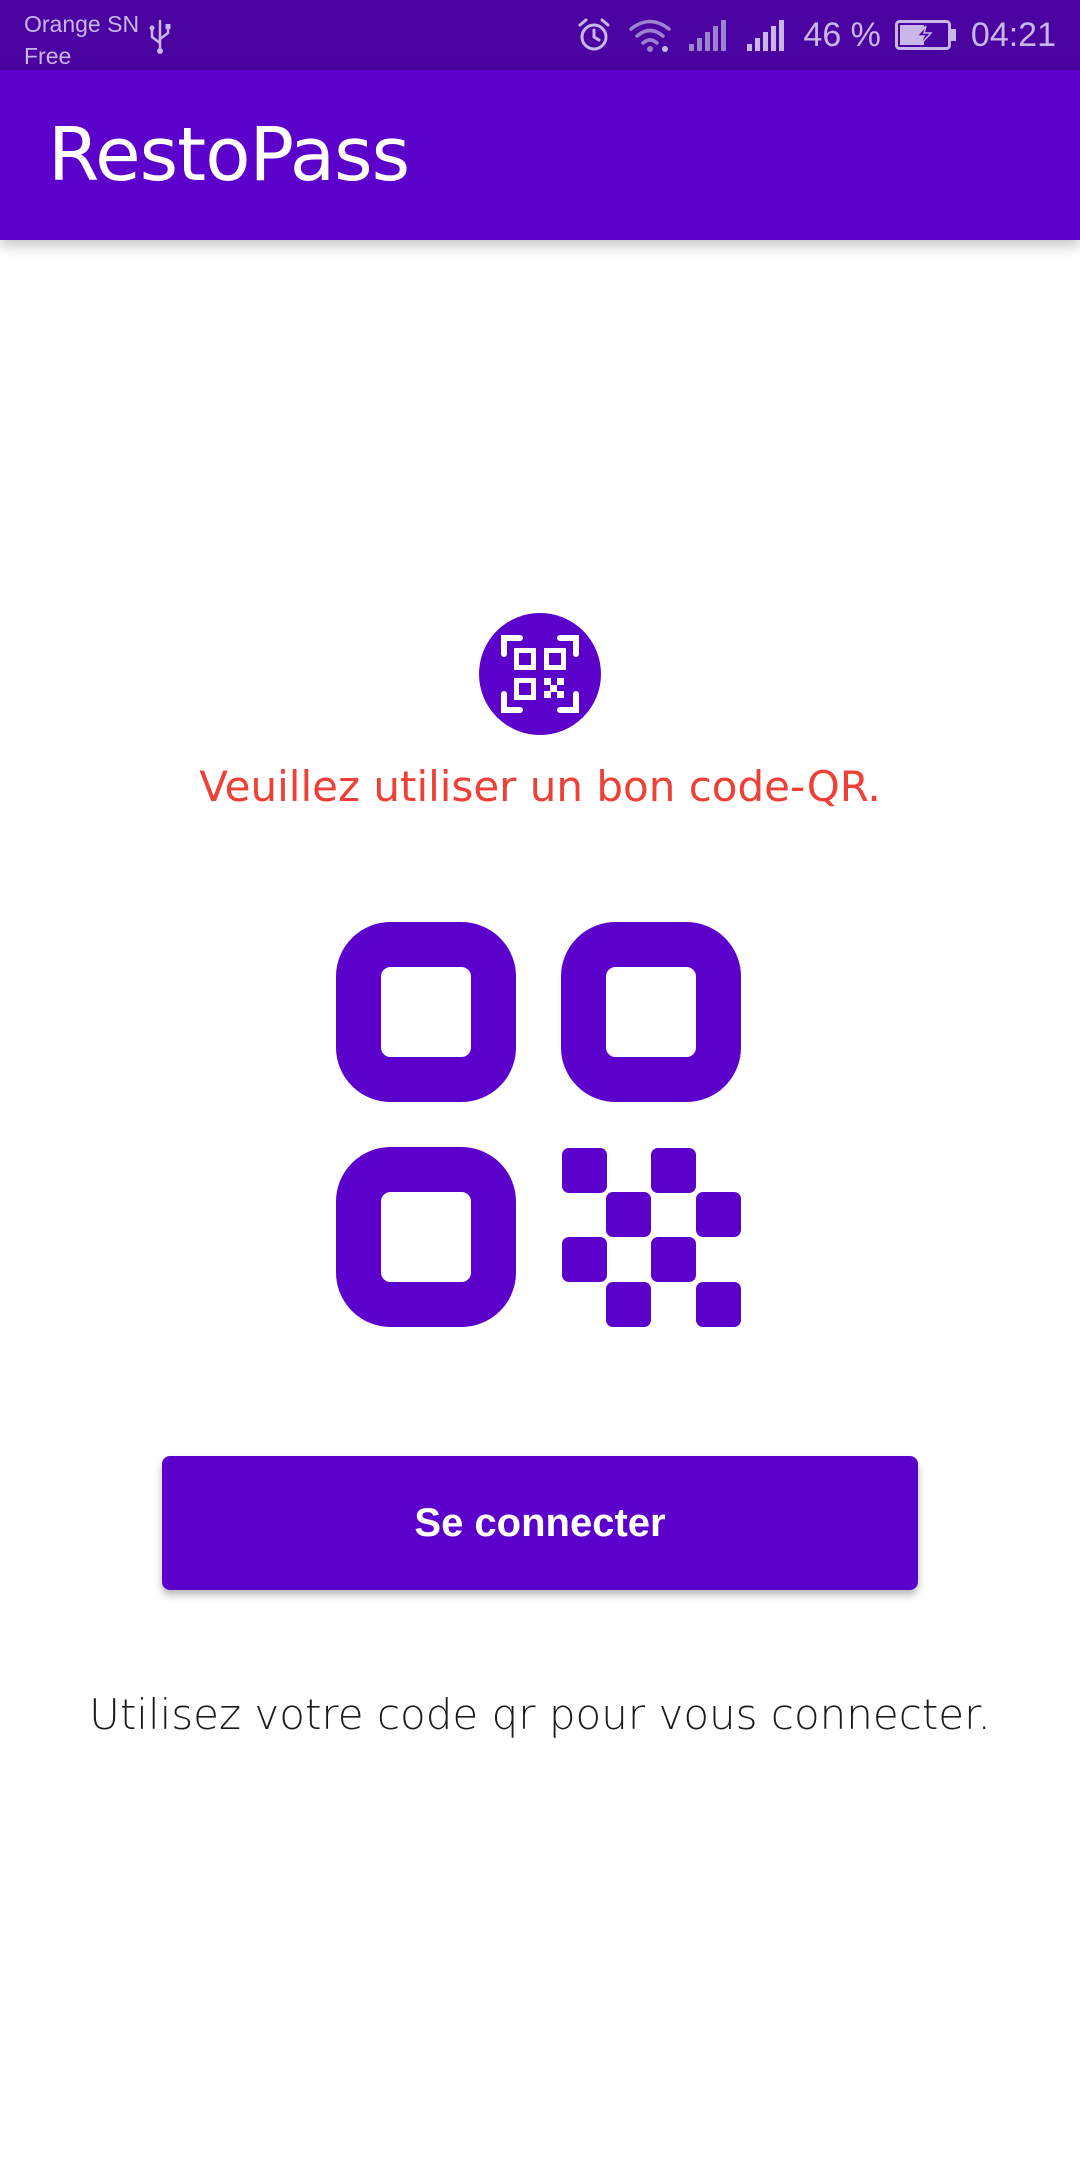 This screenshot has width=1080, height=2160. Describe the element at coordinates (48, 56) in the screenshot. I see `carrier-plan: Free` at that location.